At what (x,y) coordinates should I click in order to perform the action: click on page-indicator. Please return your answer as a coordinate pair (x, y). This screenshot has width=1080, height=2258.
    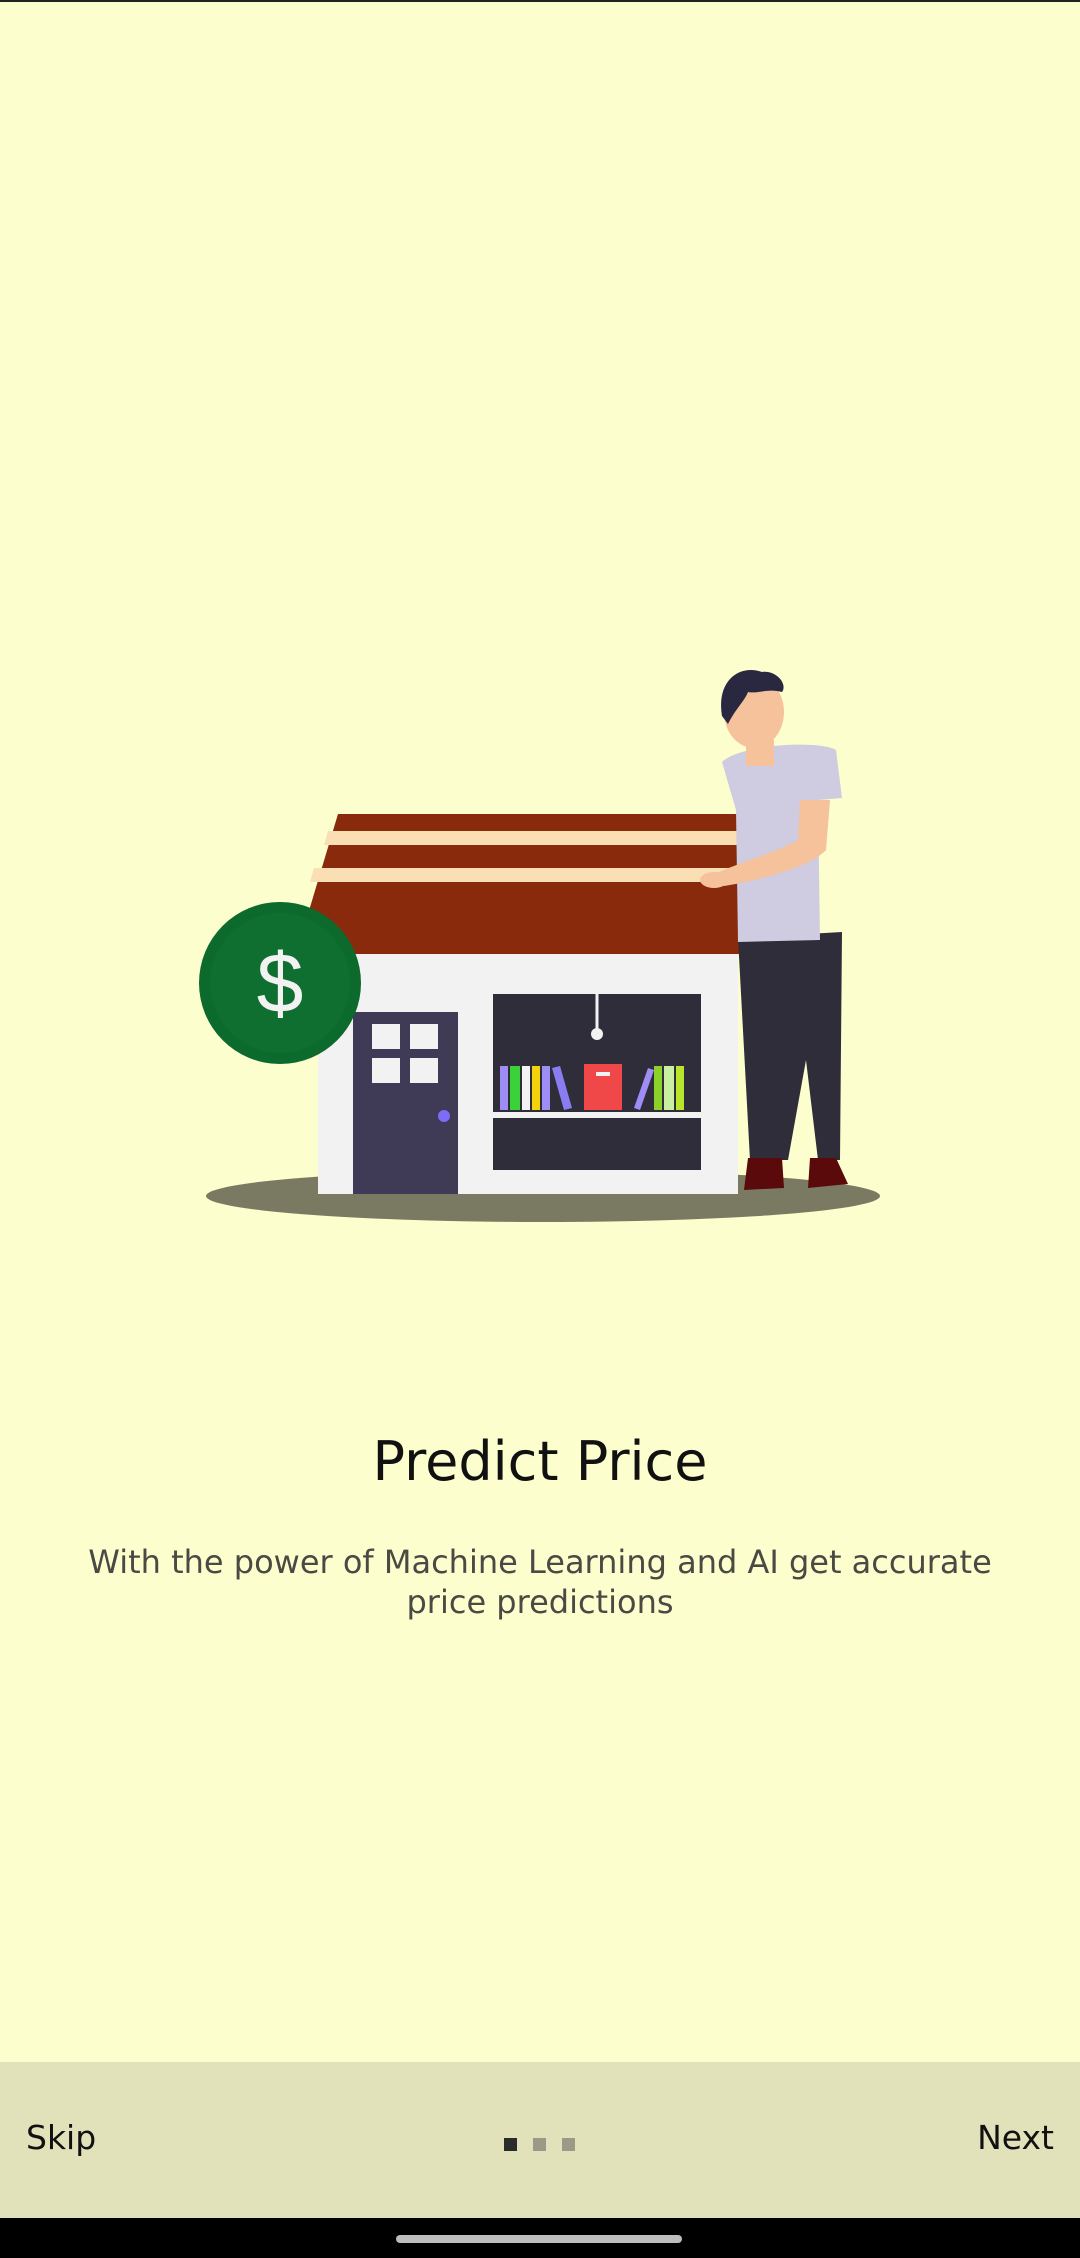
    Looking at the image, I should click on (539, 2144).